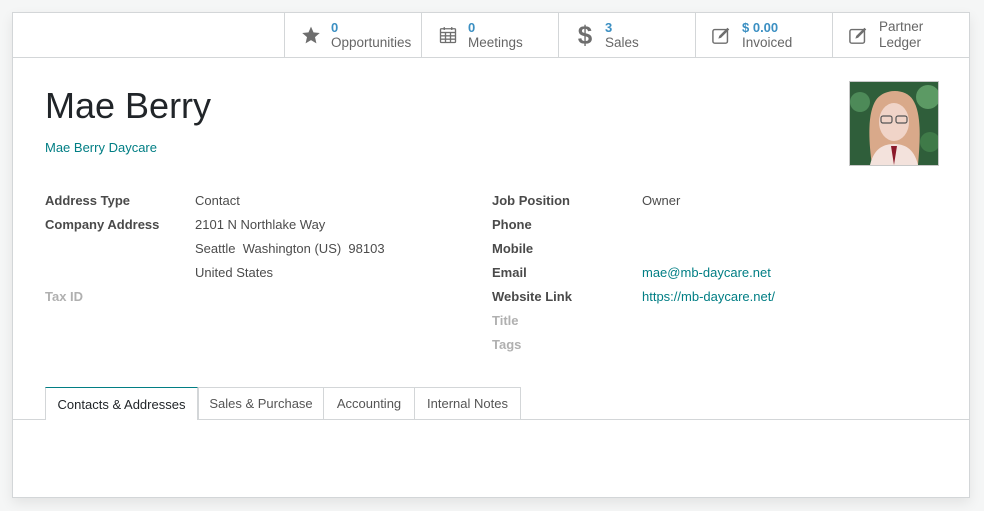 This screenshot has height=511, width=984. What do you see at coordinates (767, 42) in the screenshot?
I see `invoiced-label: Invoiced` at bounding box center [767, 42].